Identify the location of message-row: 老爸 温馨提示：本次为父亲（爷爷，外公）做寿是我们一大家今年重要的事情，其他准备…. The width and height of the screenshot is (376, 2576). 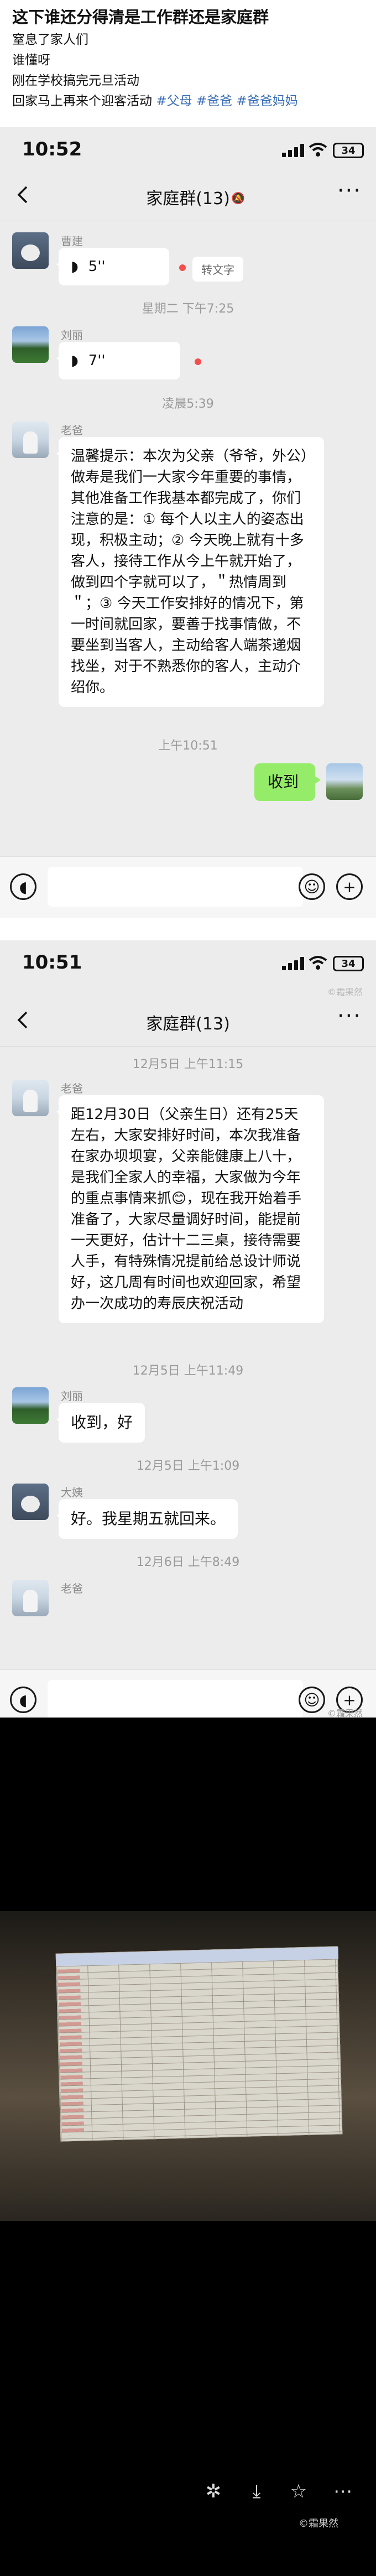
(188, 565).